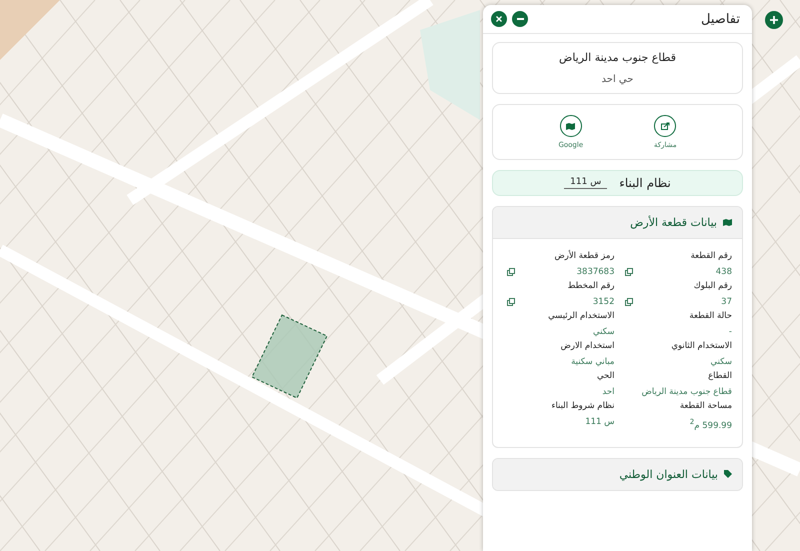 The height and width of the screenshot is (551, 800). I want to click on field-label: رقم المخطط, so click(591, 286).